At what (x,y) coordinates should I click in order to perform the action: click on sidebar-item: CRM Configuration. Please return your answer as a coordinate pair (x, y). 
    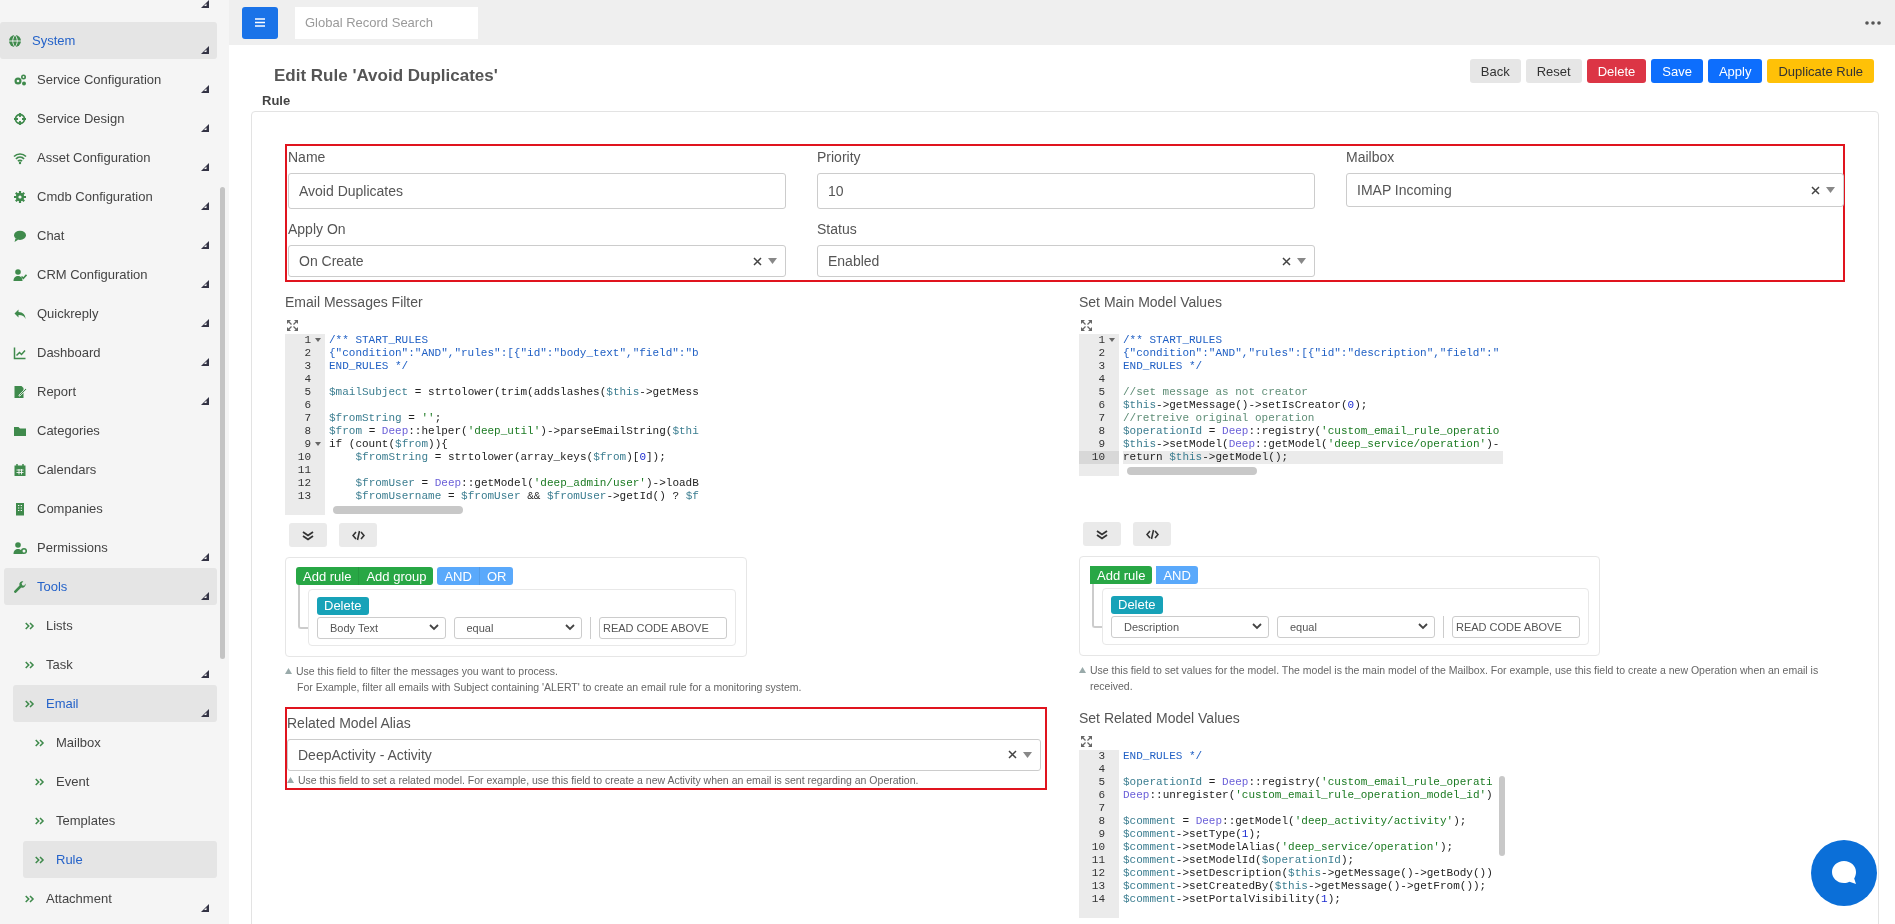
    Looking at the image, I should click on (110, 274).